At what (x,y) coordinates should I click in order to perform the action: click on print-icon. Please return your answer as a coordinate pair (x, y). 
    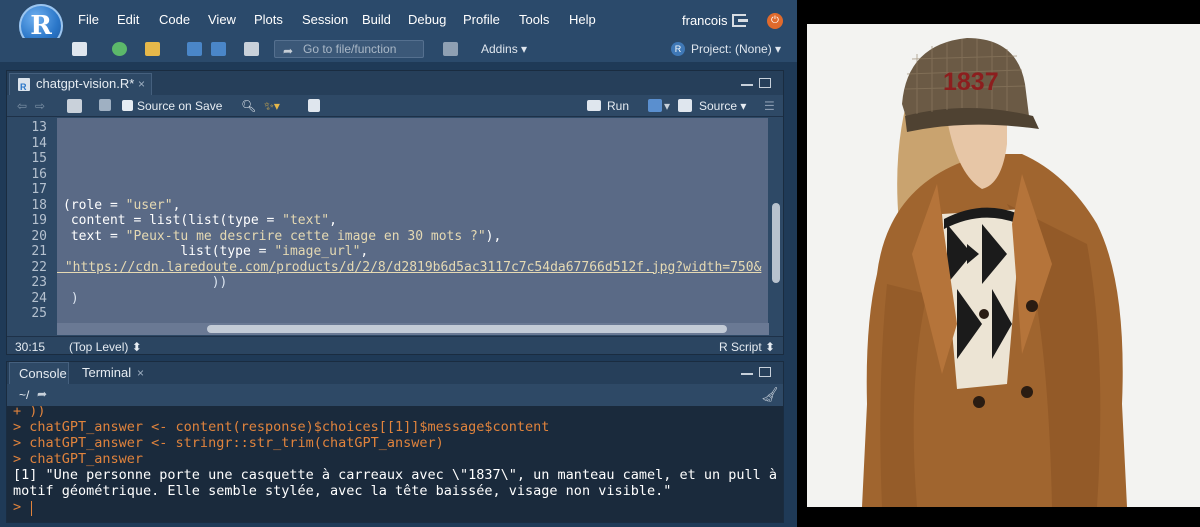
    Looking at the image, I should click on (251, 49).